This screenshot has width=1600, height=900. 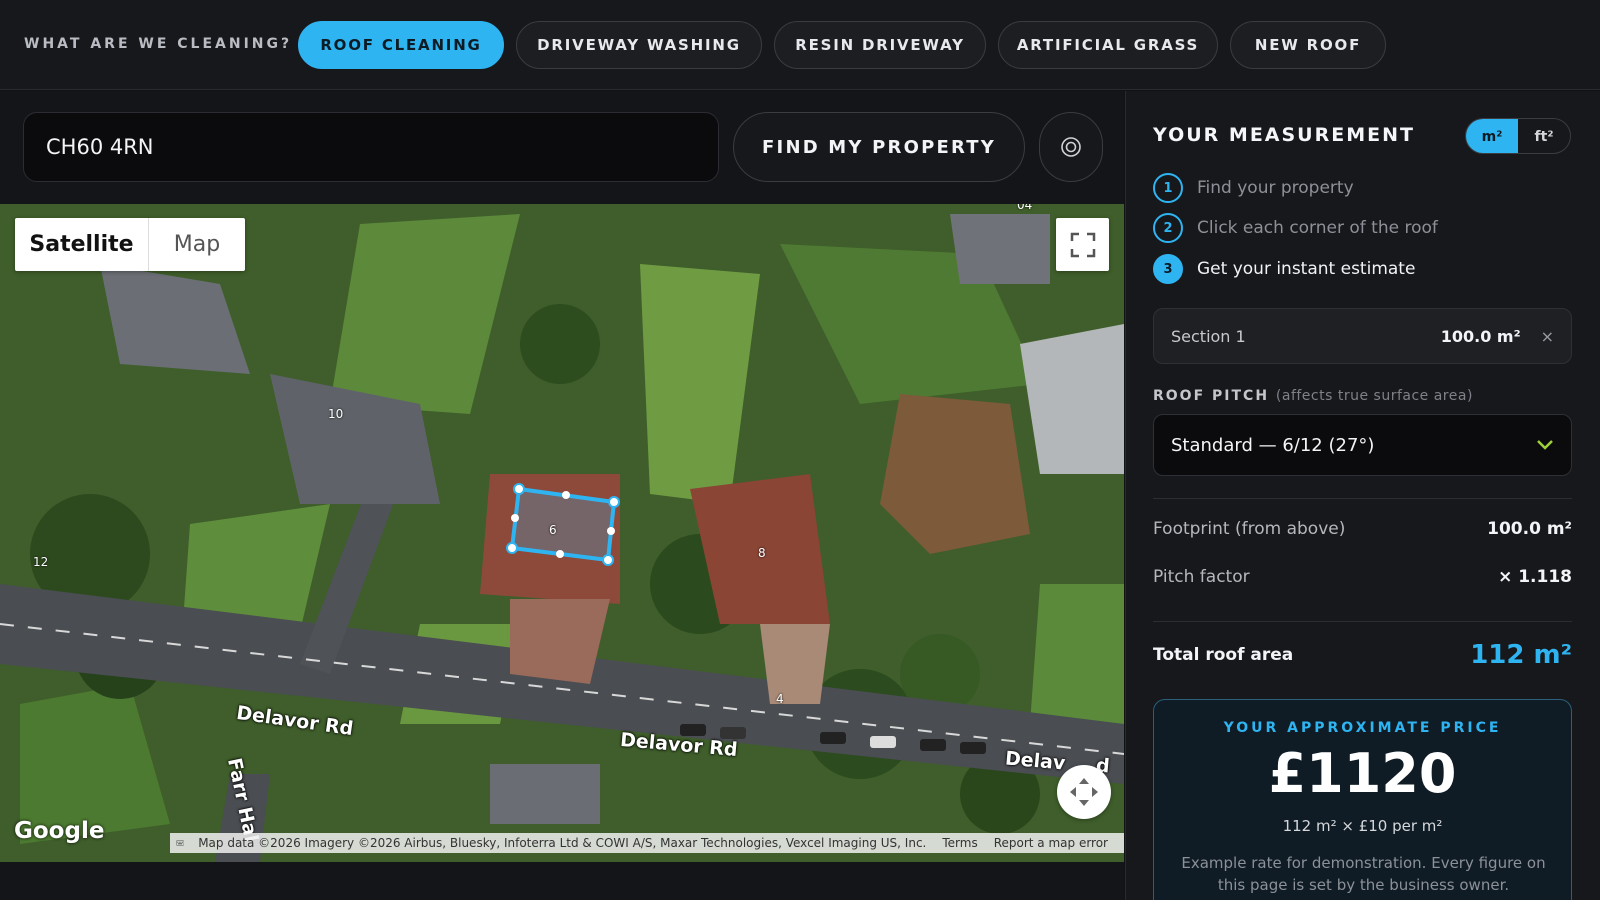 I want to click on service-bar-label: WHAT ARE WE CLEANING?, so click(x=158, y=44).